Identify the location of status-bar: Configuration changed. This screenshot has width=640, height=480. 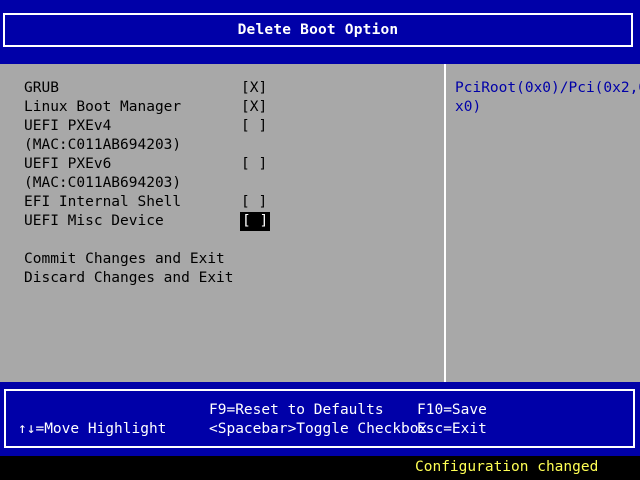
(320, 468).